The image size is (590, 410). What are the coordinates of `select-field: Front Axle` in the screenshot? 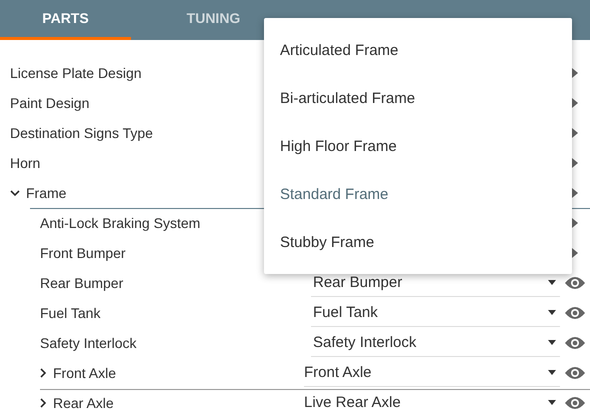 It's located at (432, 373).